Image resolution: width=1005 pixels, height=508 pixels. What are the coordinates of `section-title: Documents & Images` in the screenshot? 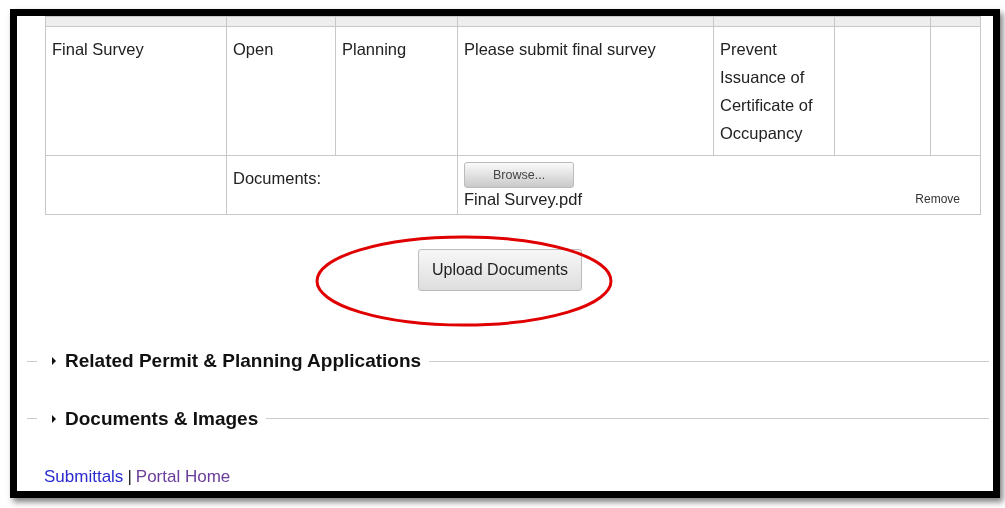 It's located at (162, 418).